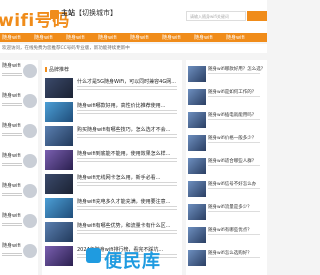 The height and width of the screenshot is (275, 320). What do you see at coordinates (227, 213) in the screenshot?
I see `side-article: 随身wifi流量是多少？` at bounding box center [227, 213].